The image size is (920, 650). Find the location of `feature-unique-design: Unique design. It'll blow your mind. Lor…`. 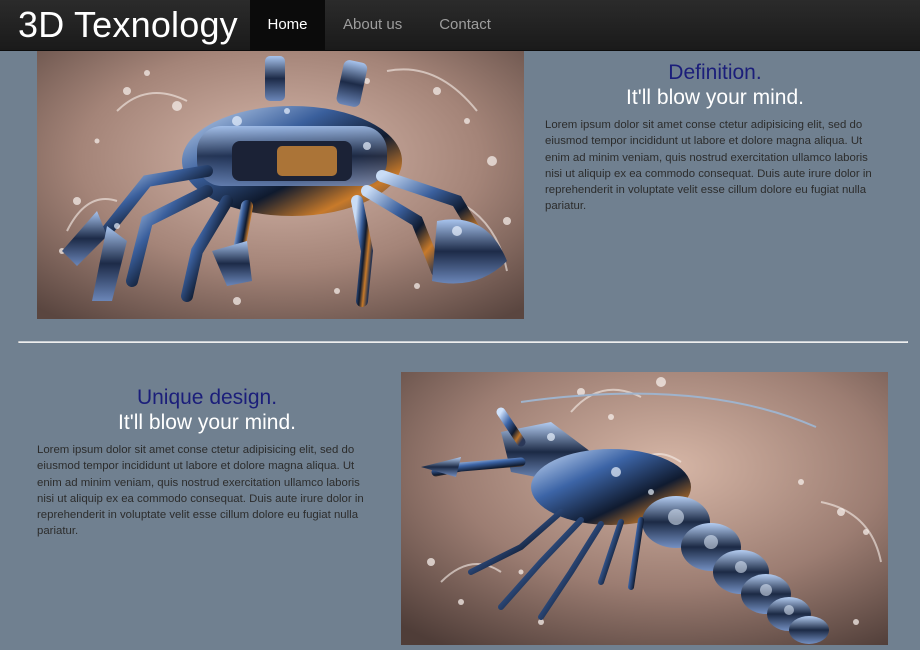

feature-unique-design: Unique design. It'll blow your mind. Lor… is located at coordinates (207, 462).